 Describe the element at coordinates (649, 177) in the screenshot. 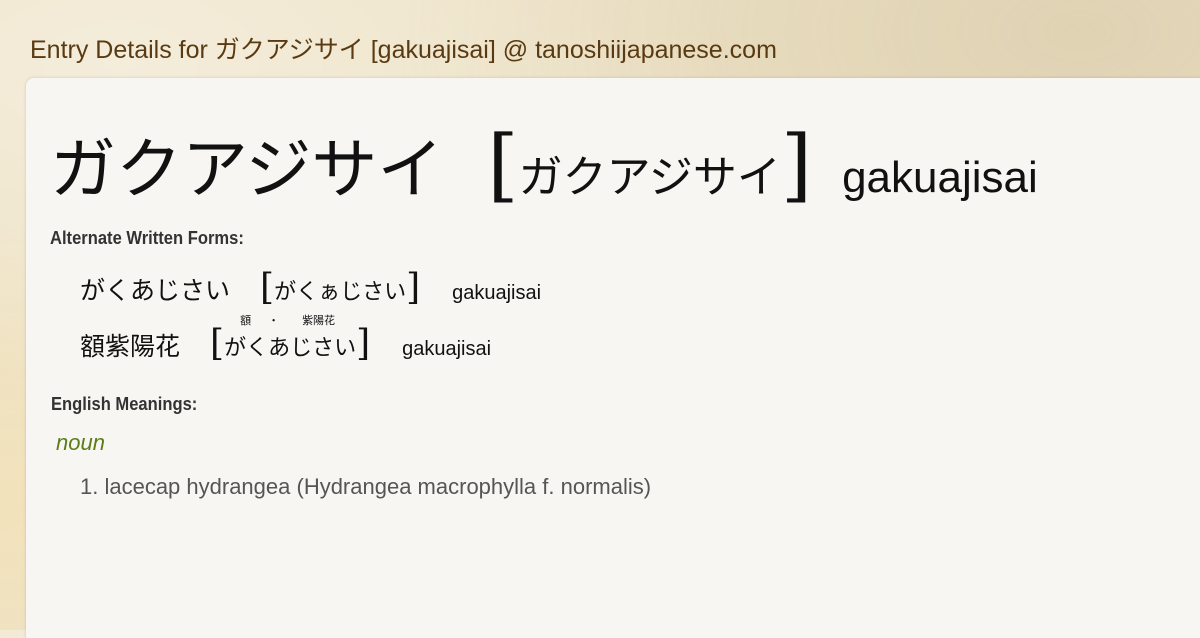

I see `headword-reading: ガクアジサイ` at that location.